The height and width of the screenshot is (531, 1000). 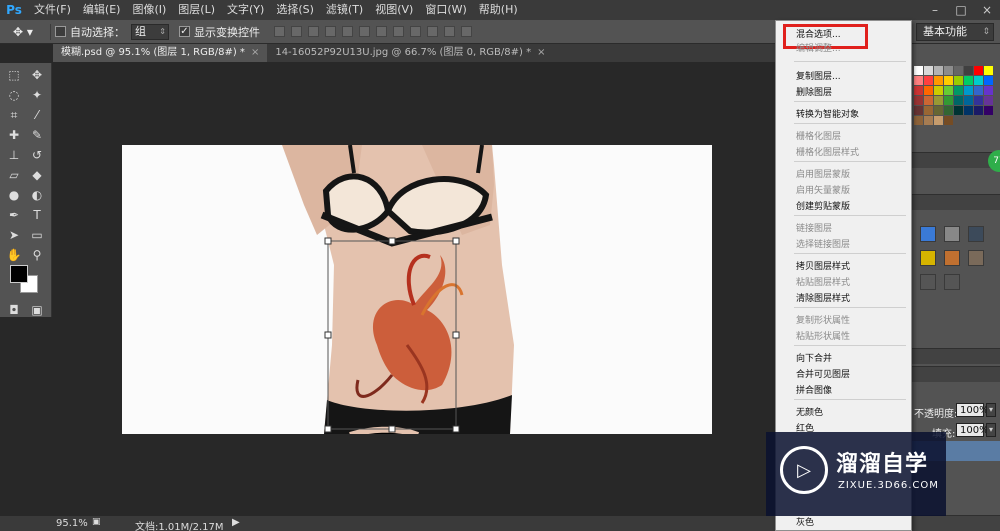 What do you see at coordinates (150, 31) in the screenshot?
I see `auto-select-dropdown: 组` at bounding box center [150, 31].